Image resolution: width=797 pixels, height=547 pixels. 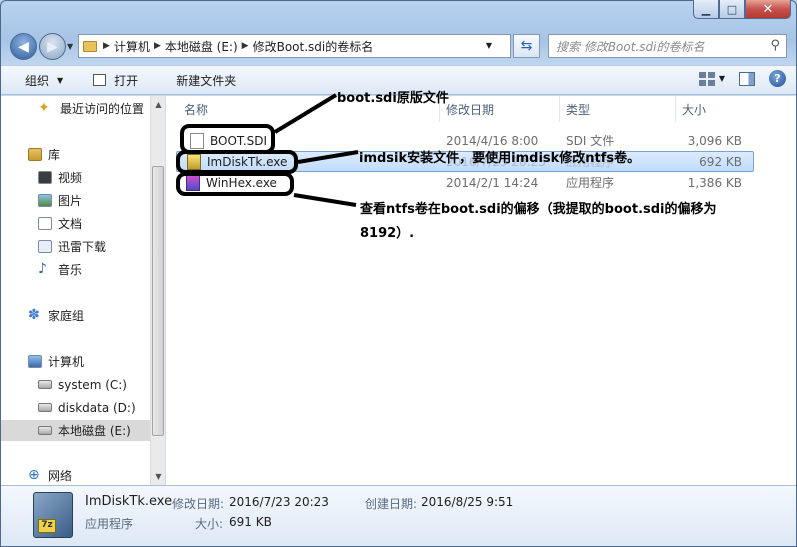 I want to click on sidebar-item-label: 计算机, so click(x=66, y=362).